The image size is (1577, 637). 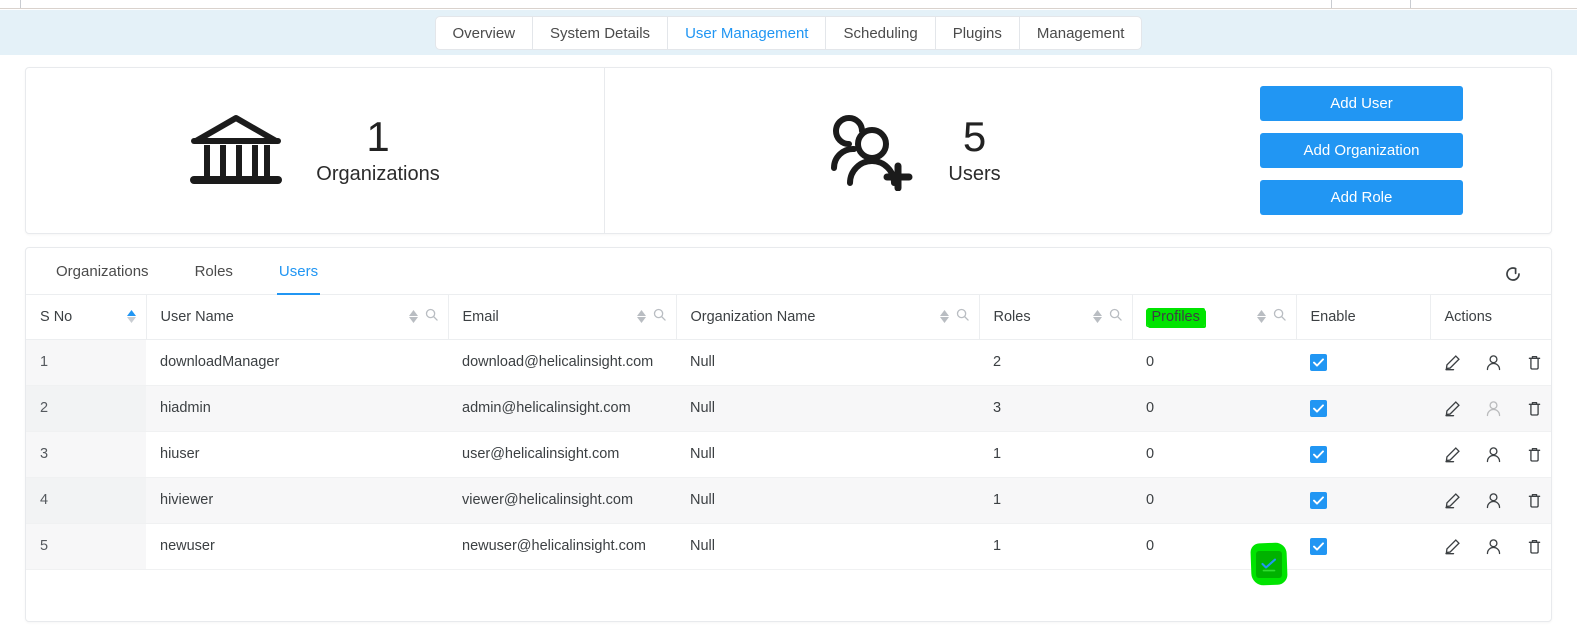 What do you see at coordinates (296, 317) in the screenshot?
I see `col-header-user-name: User Name` at bounding box center [296, 317].